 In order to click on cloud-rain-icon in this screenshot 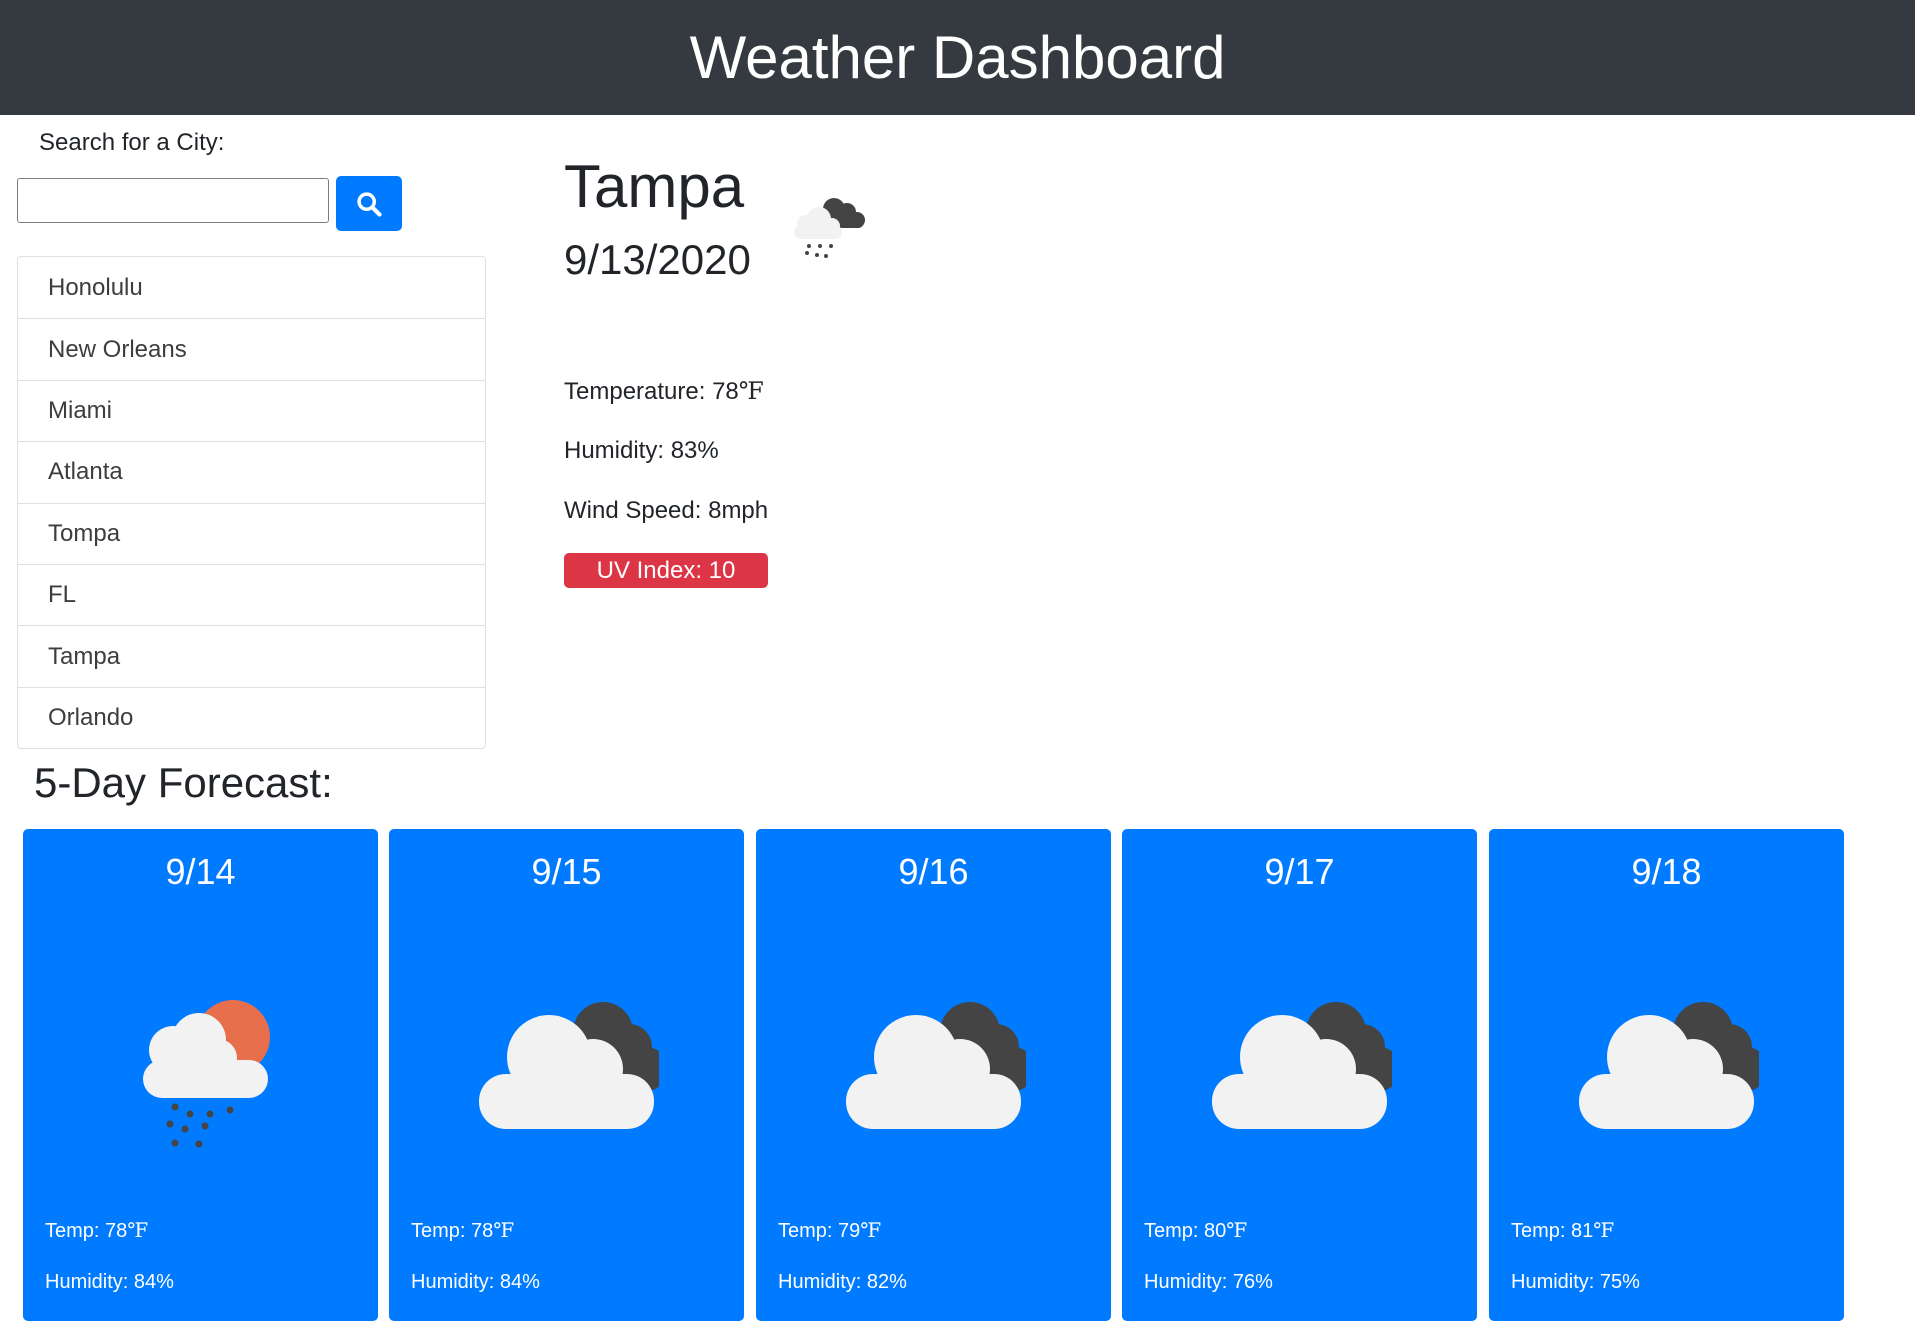, I will do `click(826, 229)`.